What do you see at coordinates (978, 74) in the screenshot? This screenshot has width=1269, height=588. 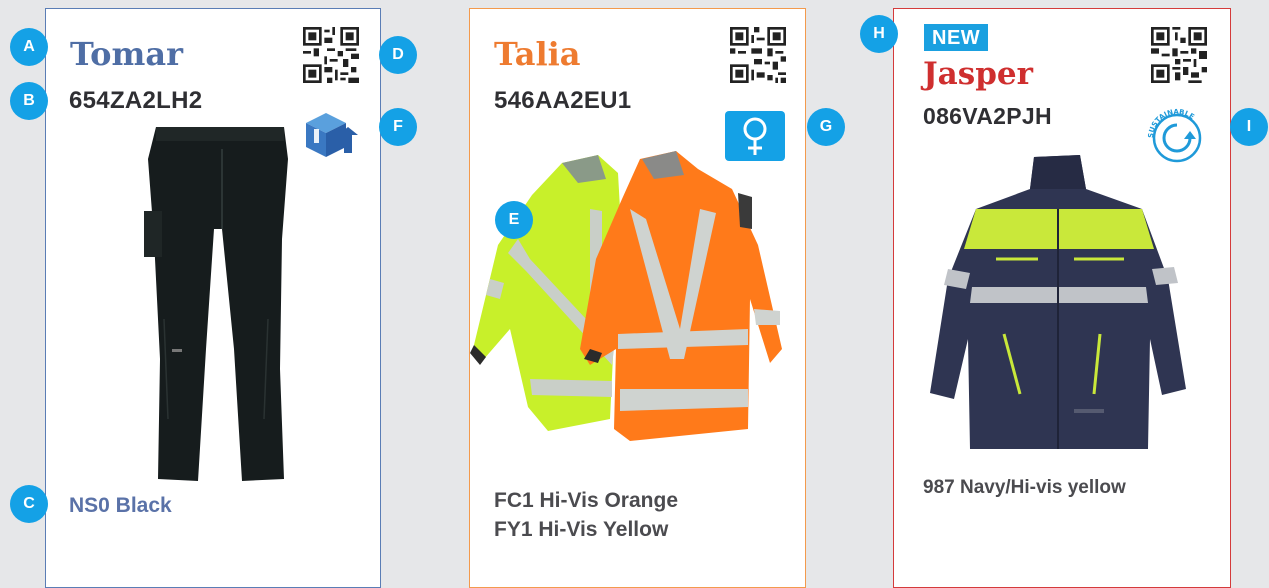 I see `product-name: Jasper` at bounding box center [978, 74].